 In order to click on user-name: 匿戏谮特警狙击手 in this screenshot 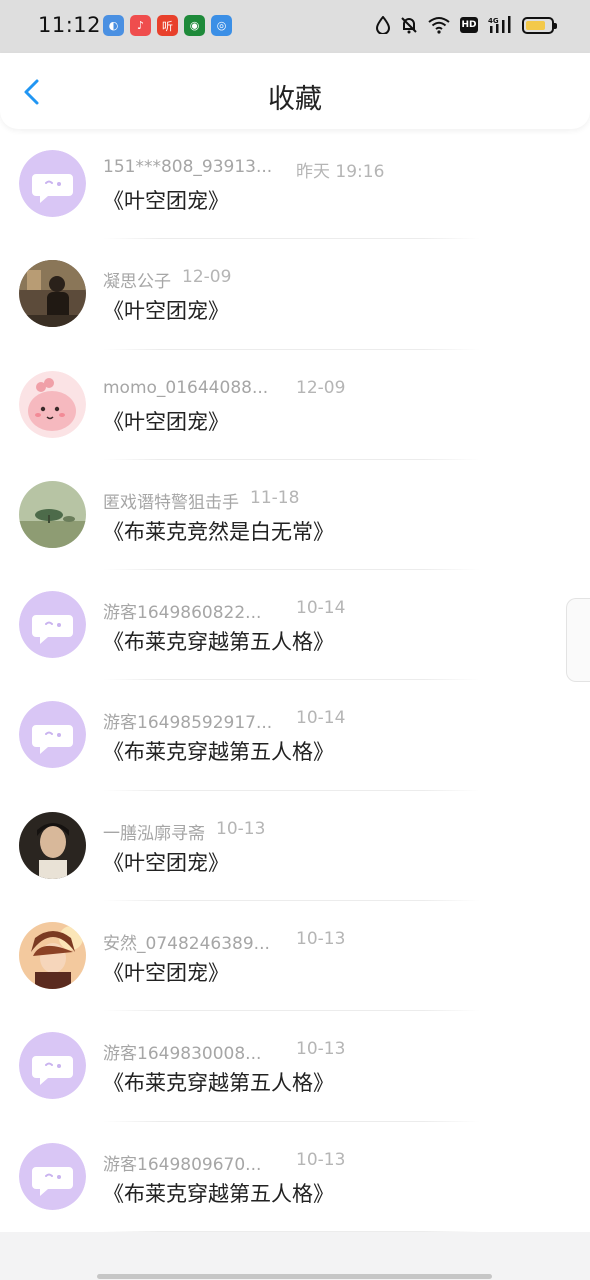, I will do `click(171, 500)`.